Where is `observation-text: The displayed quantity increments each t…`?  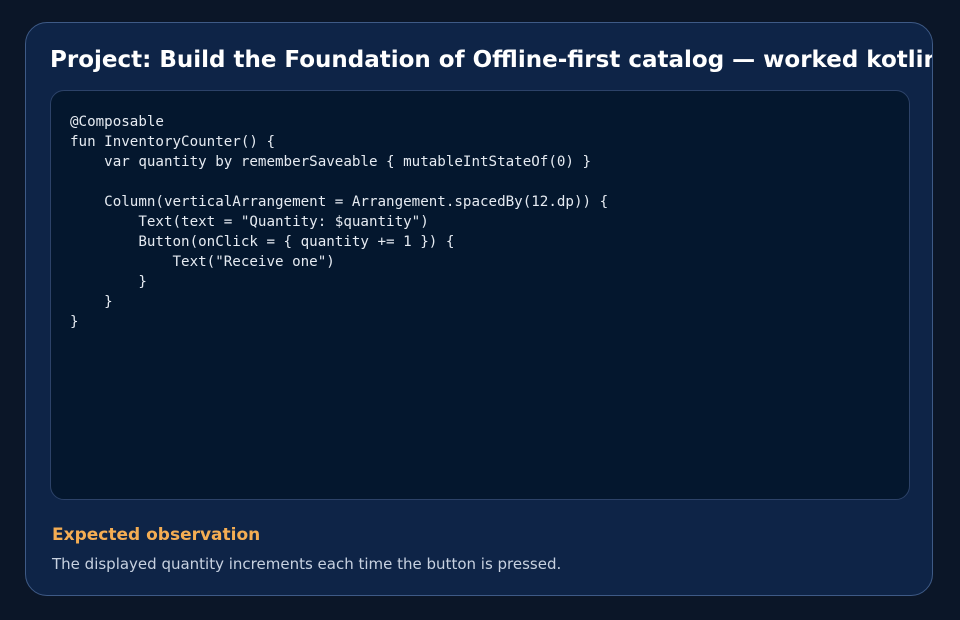
observation-text: The displayed quantity increments each t… is located at coordinates (307, 564).